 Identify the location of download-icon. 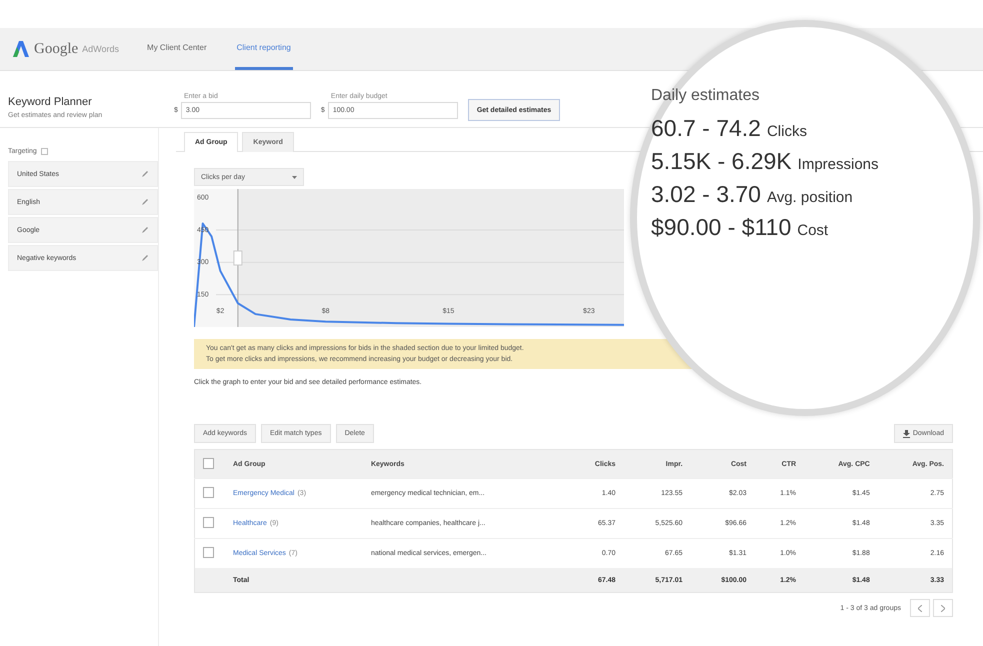
(906, 434).